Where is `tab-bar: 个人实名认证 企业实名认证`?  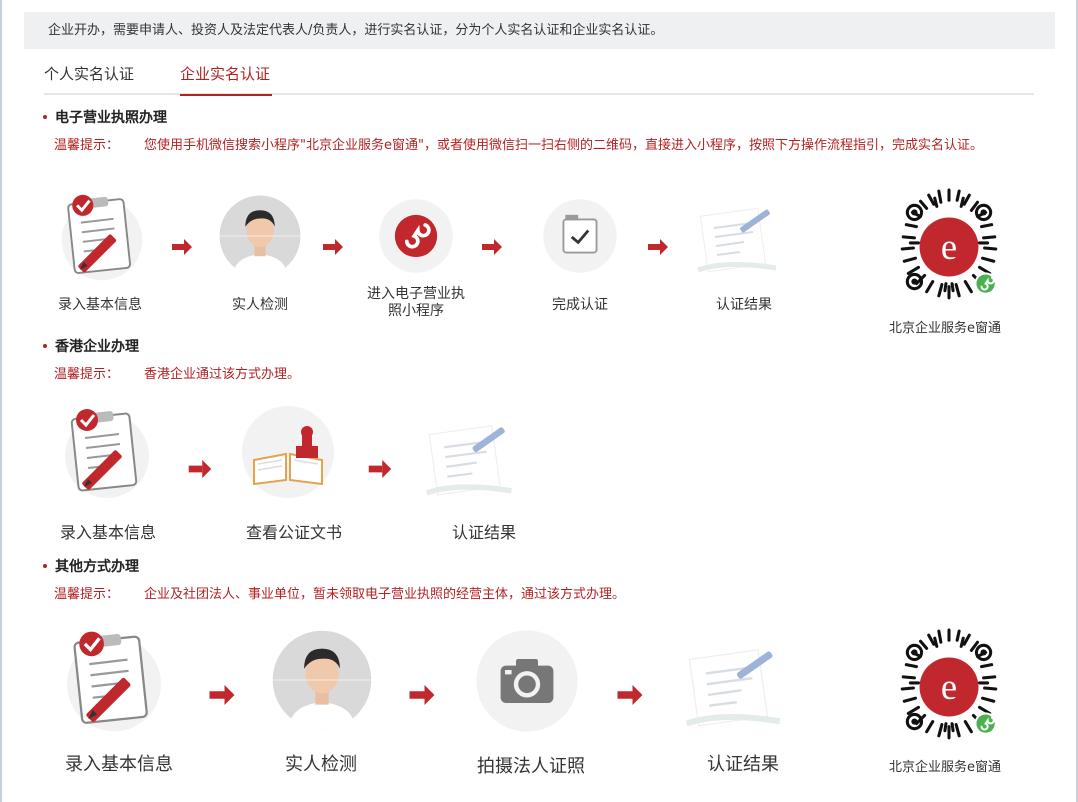
tab-bar: 个人实名认证 企业实名认证 is located at coordinates (539, 78).